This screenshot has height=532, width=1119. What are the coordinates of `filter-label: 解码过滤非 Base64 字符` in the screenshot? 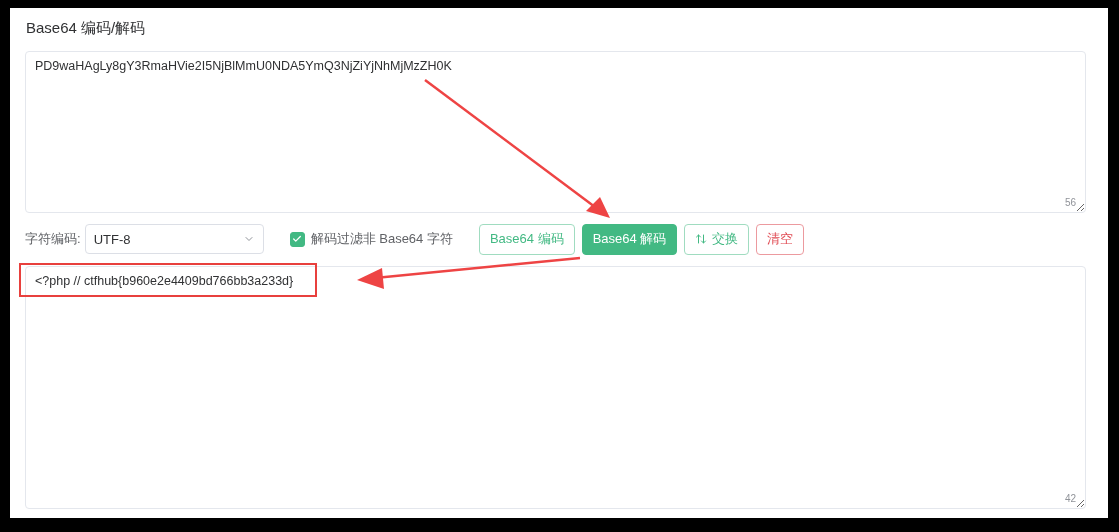 It's located at (381, 239).